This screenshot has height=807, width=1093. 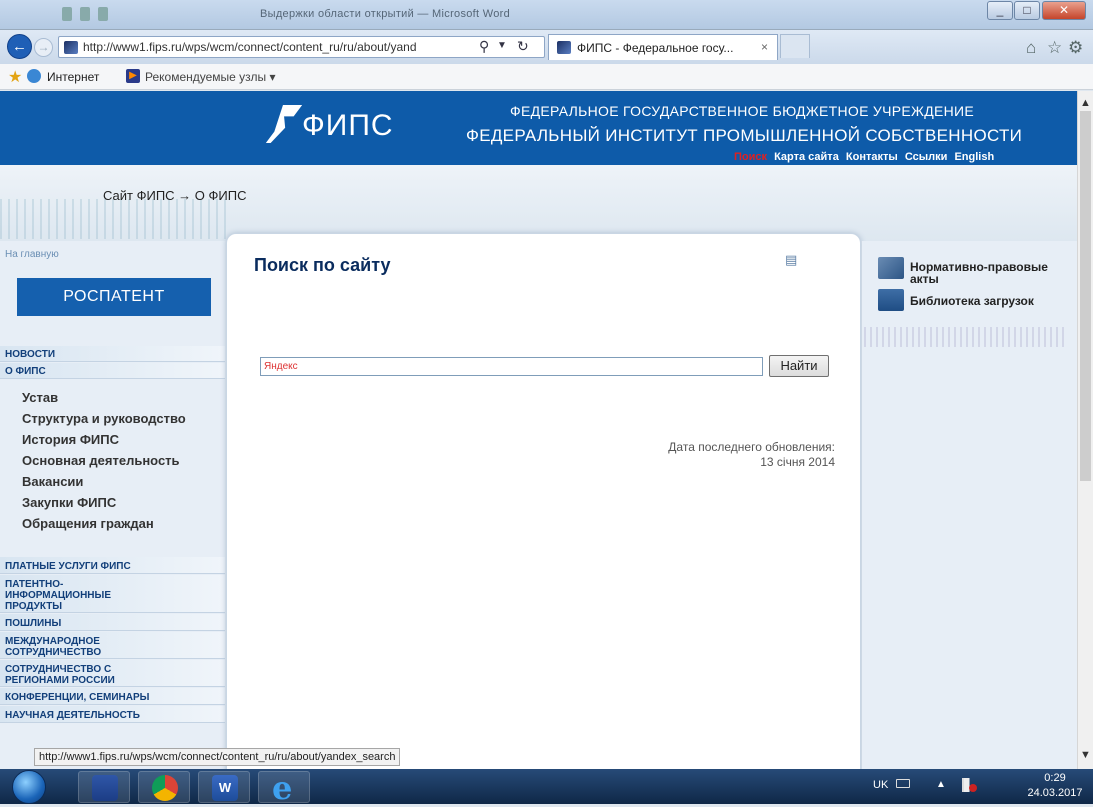 What do you see at coordinates (112, 594) in the screenshot?
I see `nav-patent-products: ПАТЕНТНО- ИНФОРМАЦИОННЫЕ ПРОДУКТЫ` at bounding box center [112, 594].